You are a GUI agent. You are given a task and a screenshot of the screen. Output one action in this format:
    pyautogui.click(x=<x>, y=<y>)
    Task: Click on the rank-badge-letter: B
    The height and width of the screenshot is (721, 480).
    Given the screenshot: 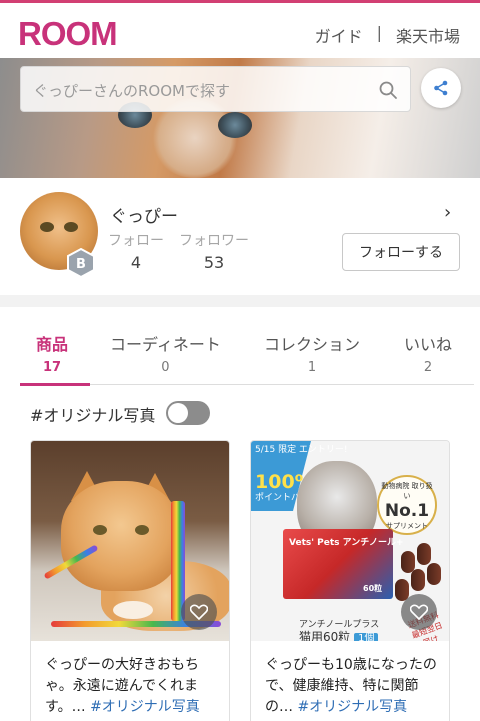 What is the action you would take?
    pyautogui.click(x=81, y=264)
    